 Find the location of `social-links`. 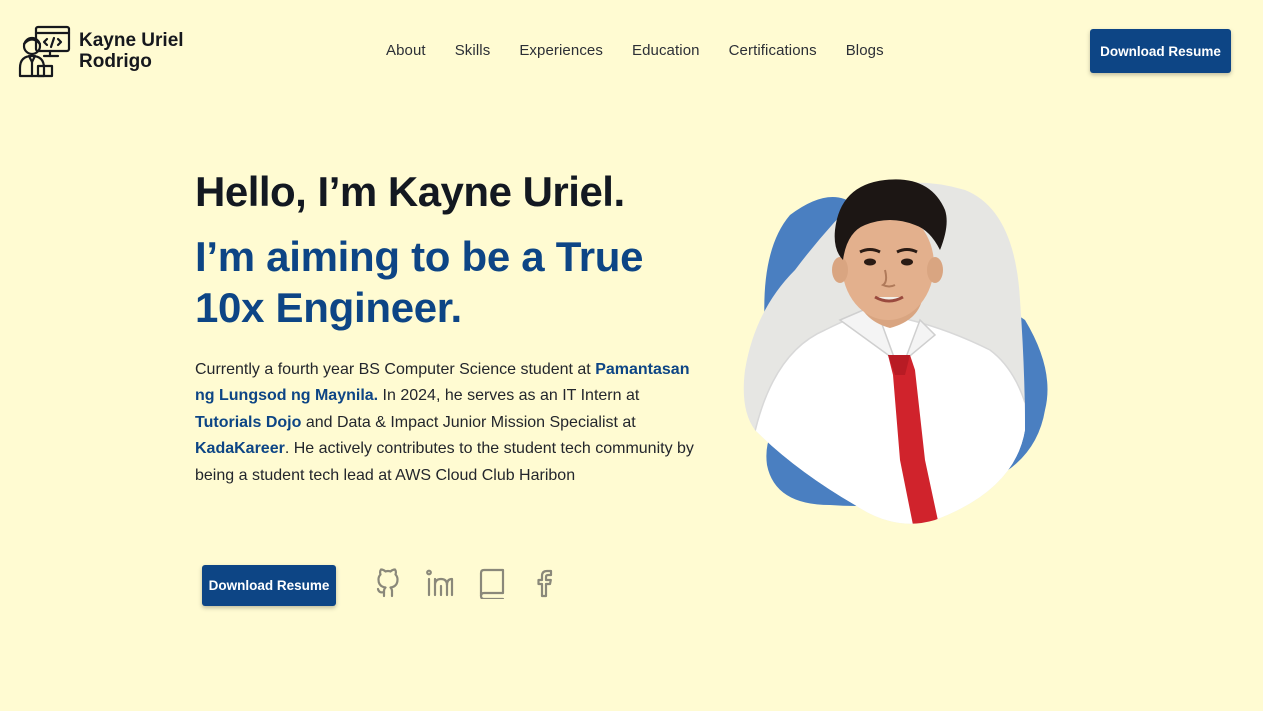

social-links is located at coordinates (466, 583).